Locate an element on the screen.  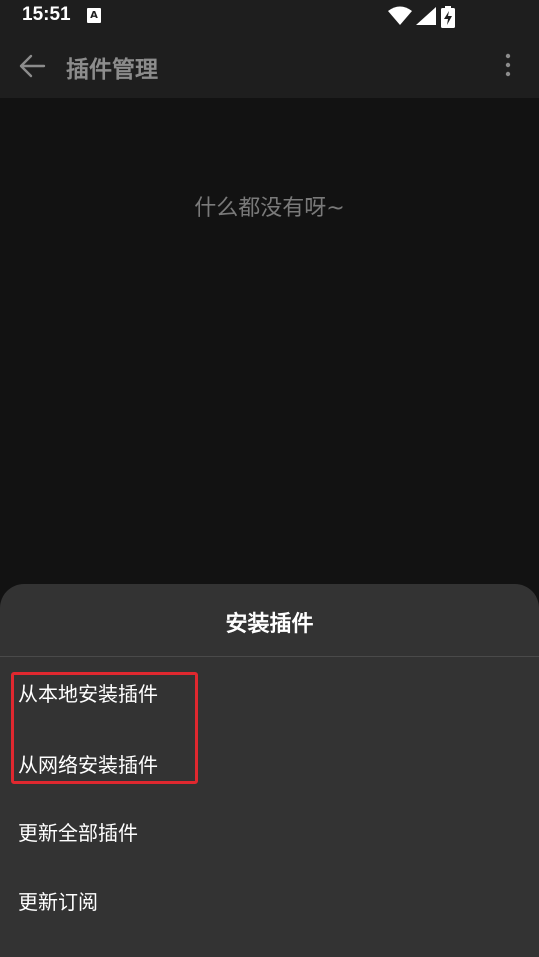
update-all-plugins-item: 更新全部插件 is located at coordinates (78, 831).